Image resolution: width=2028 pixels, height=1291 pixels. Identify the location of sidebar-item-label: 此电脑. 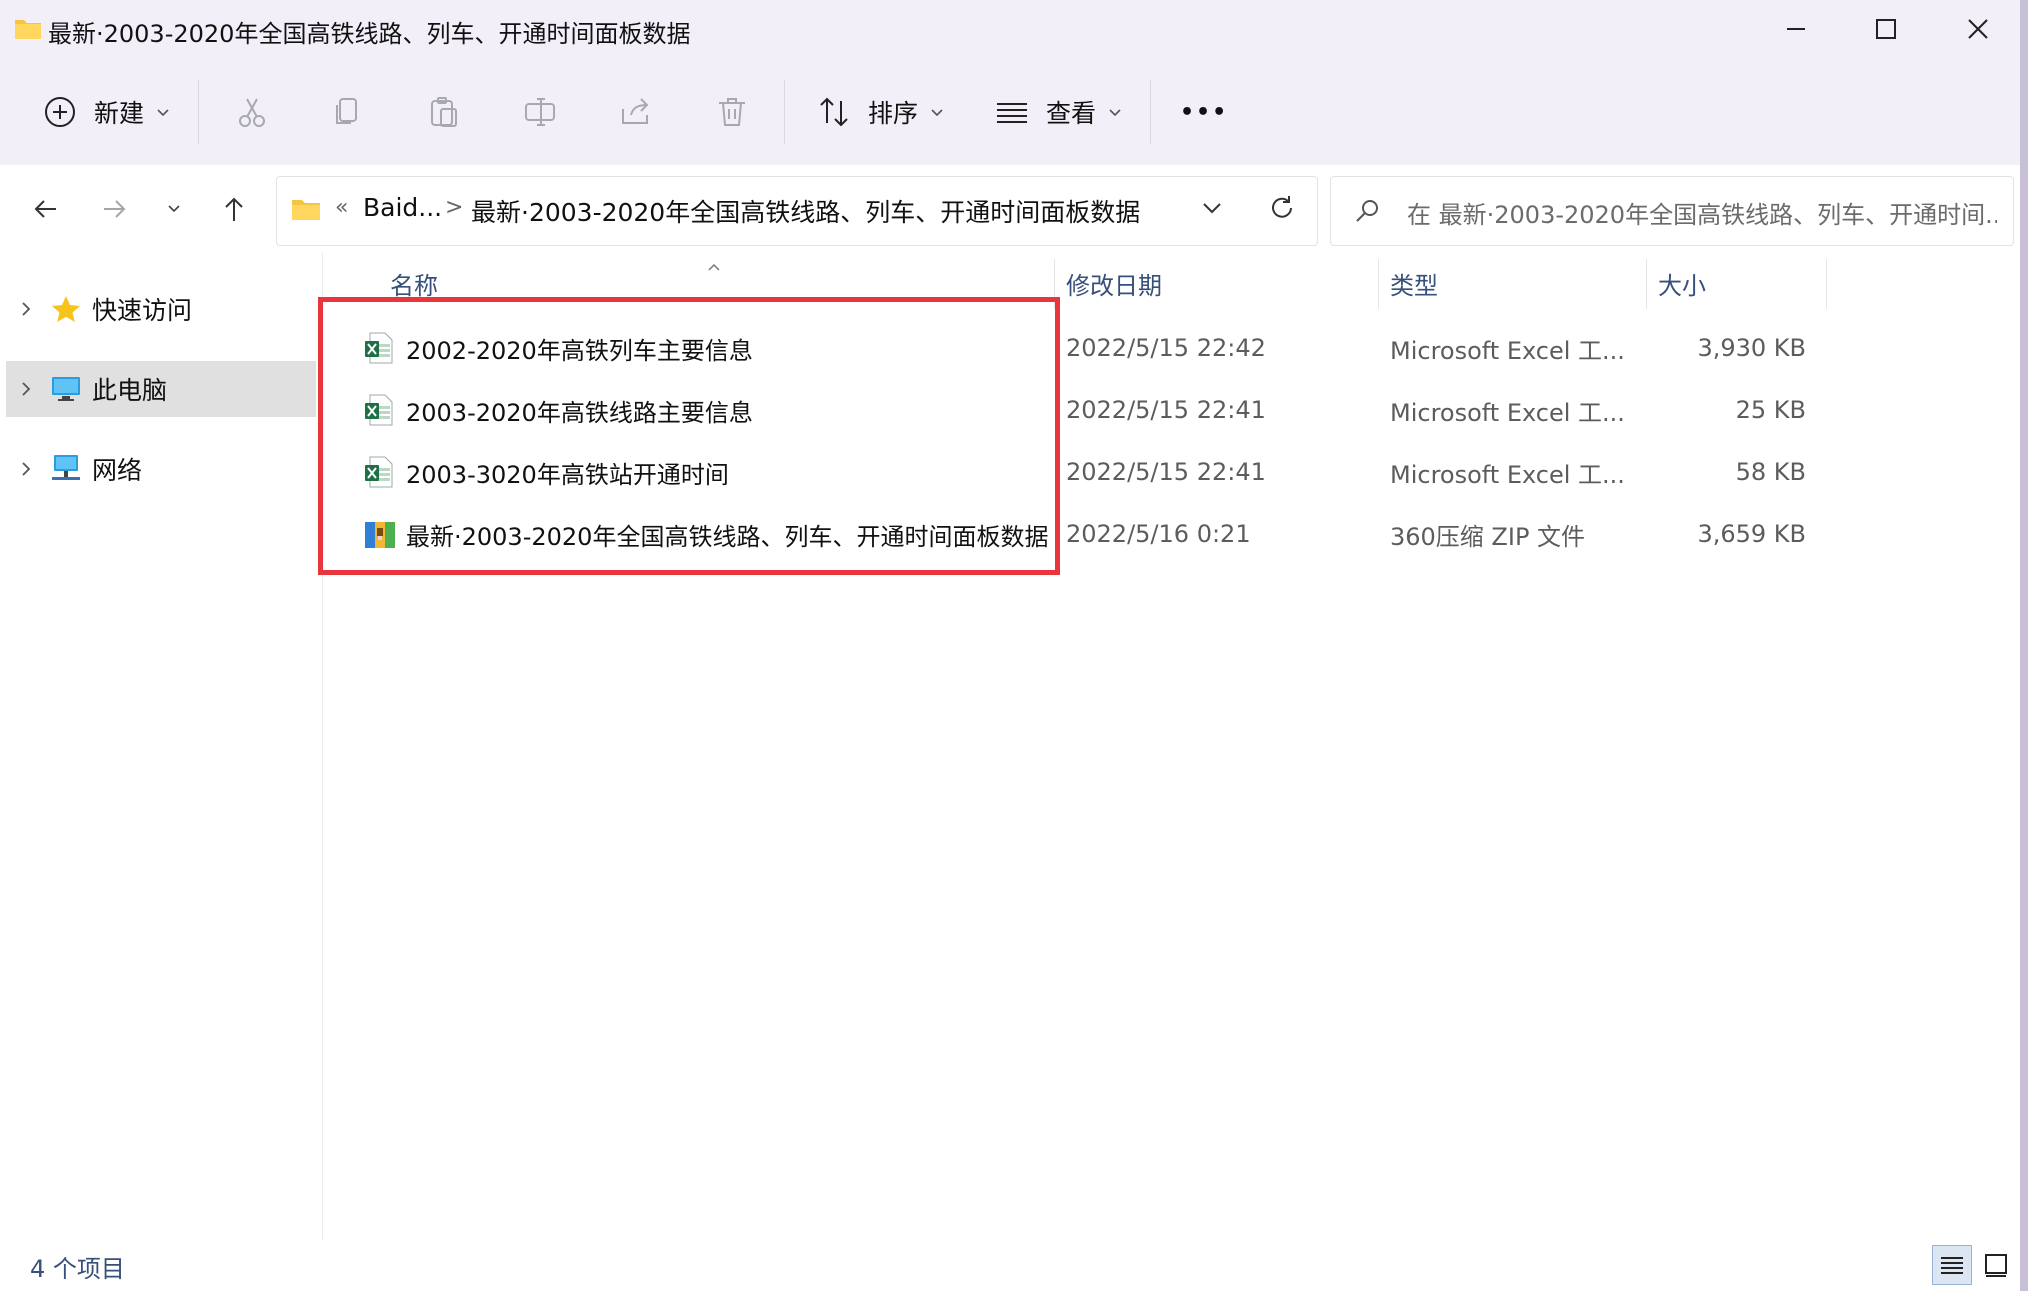
(130, 390).